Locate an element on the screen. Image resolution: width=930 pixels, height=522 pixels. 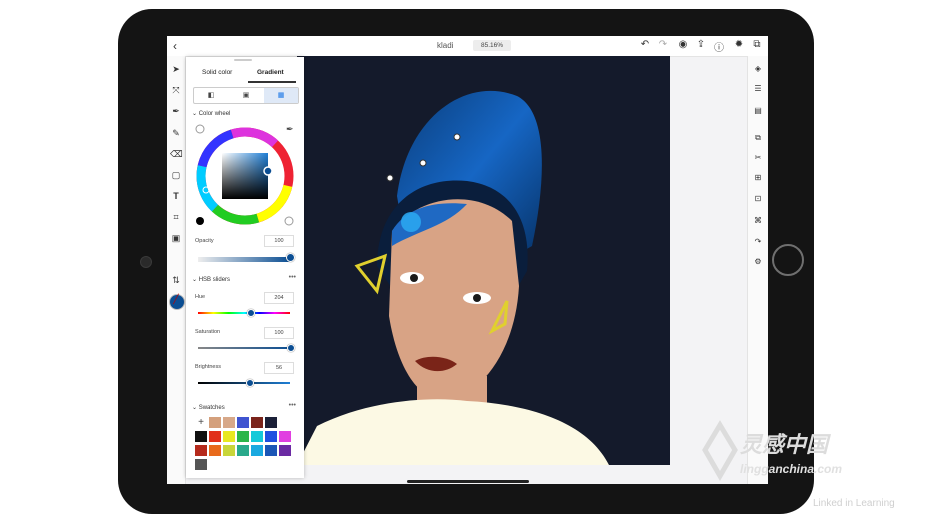
gradient-stop-active is located at coordinates (411, 222).